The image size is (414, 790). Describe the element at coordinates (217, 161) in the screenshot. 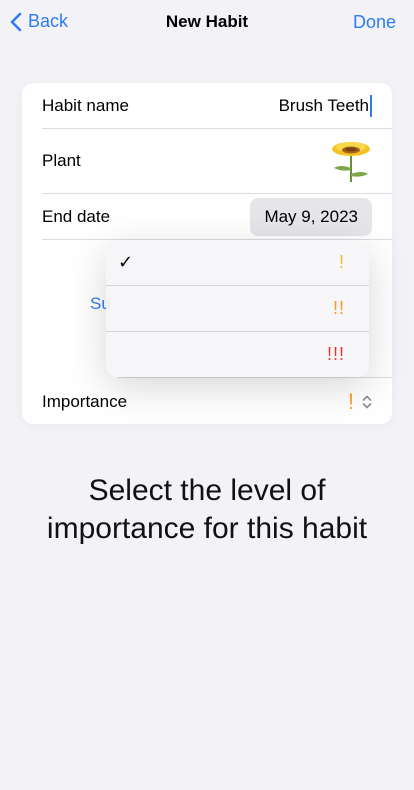

I see `plant-row: Plant` at that location.